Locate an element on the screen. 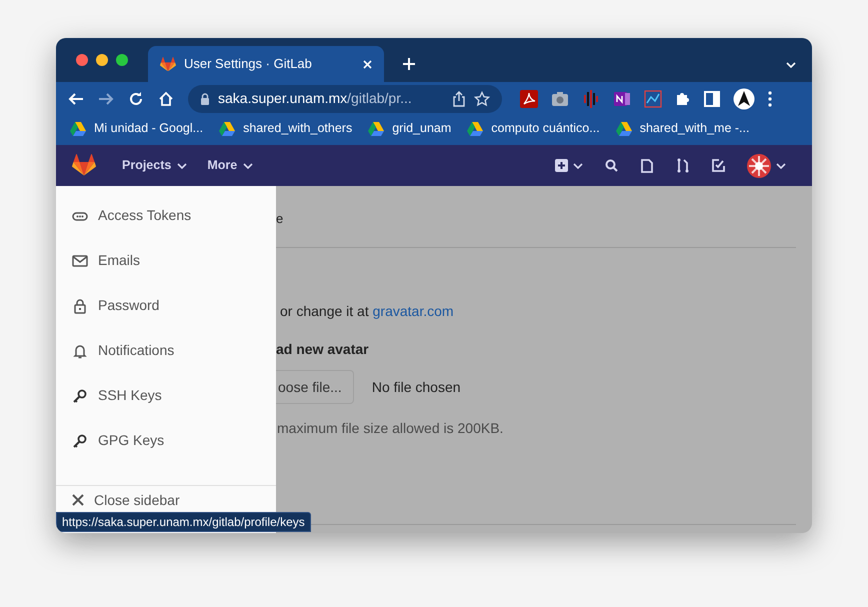 The width and height of the screenshot is (868, 607). plus-icon is located at coordinates (561, 165).